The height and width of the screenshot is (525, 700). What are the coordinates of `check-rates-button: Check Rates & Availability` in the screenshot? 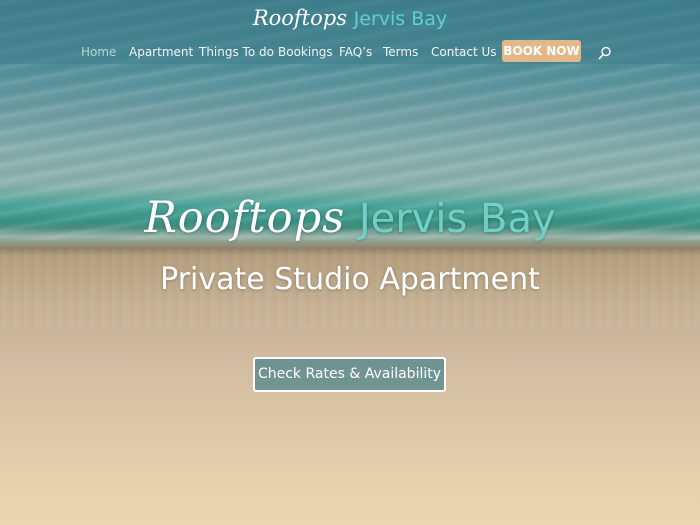 It's located at (349, 374).